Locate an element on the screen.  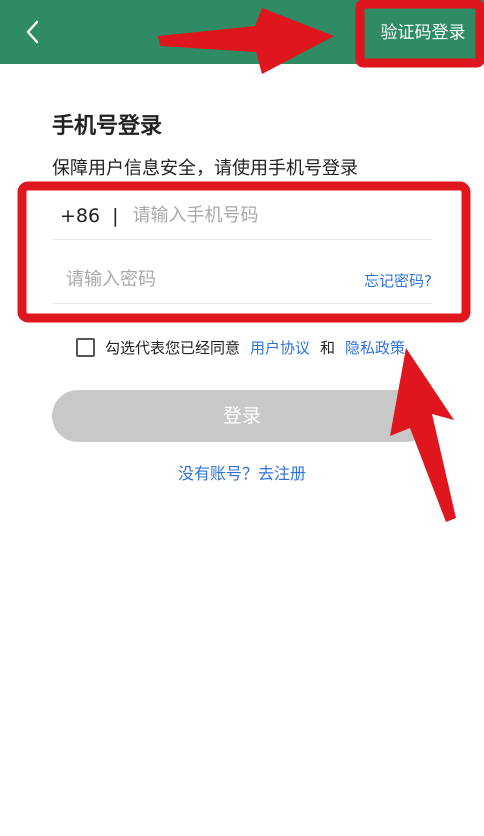
forgot-password-link: 忘记密码? is located at coordinates (398, 280).